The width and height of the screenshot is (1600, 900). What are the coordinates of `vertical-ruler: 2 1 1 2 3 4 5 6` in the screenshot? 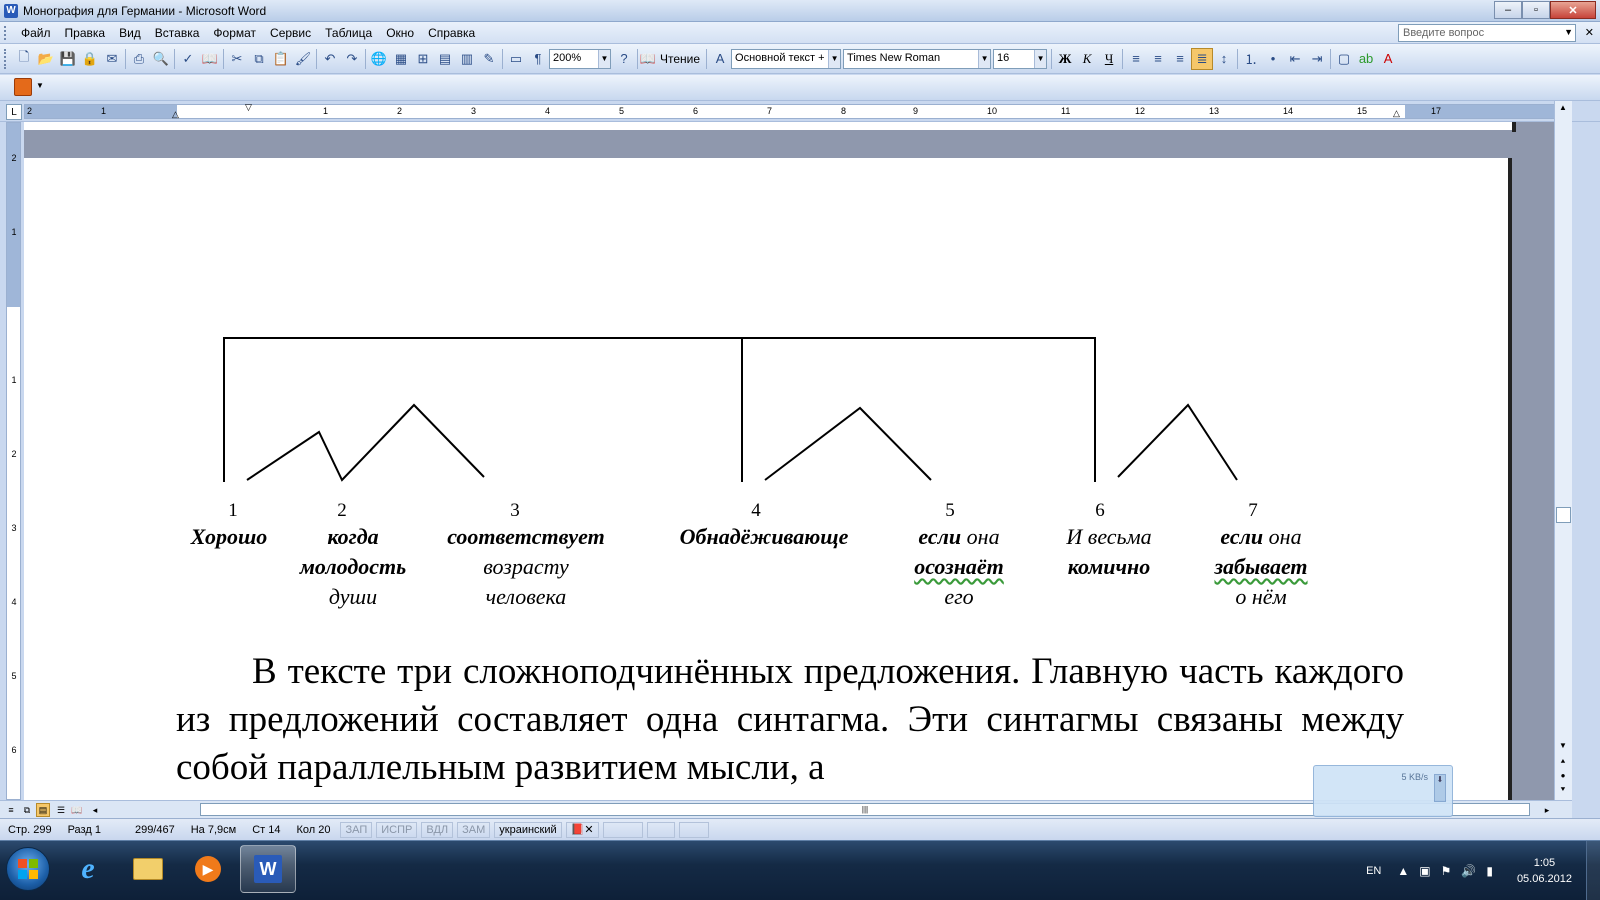 It's located at (13, 461).